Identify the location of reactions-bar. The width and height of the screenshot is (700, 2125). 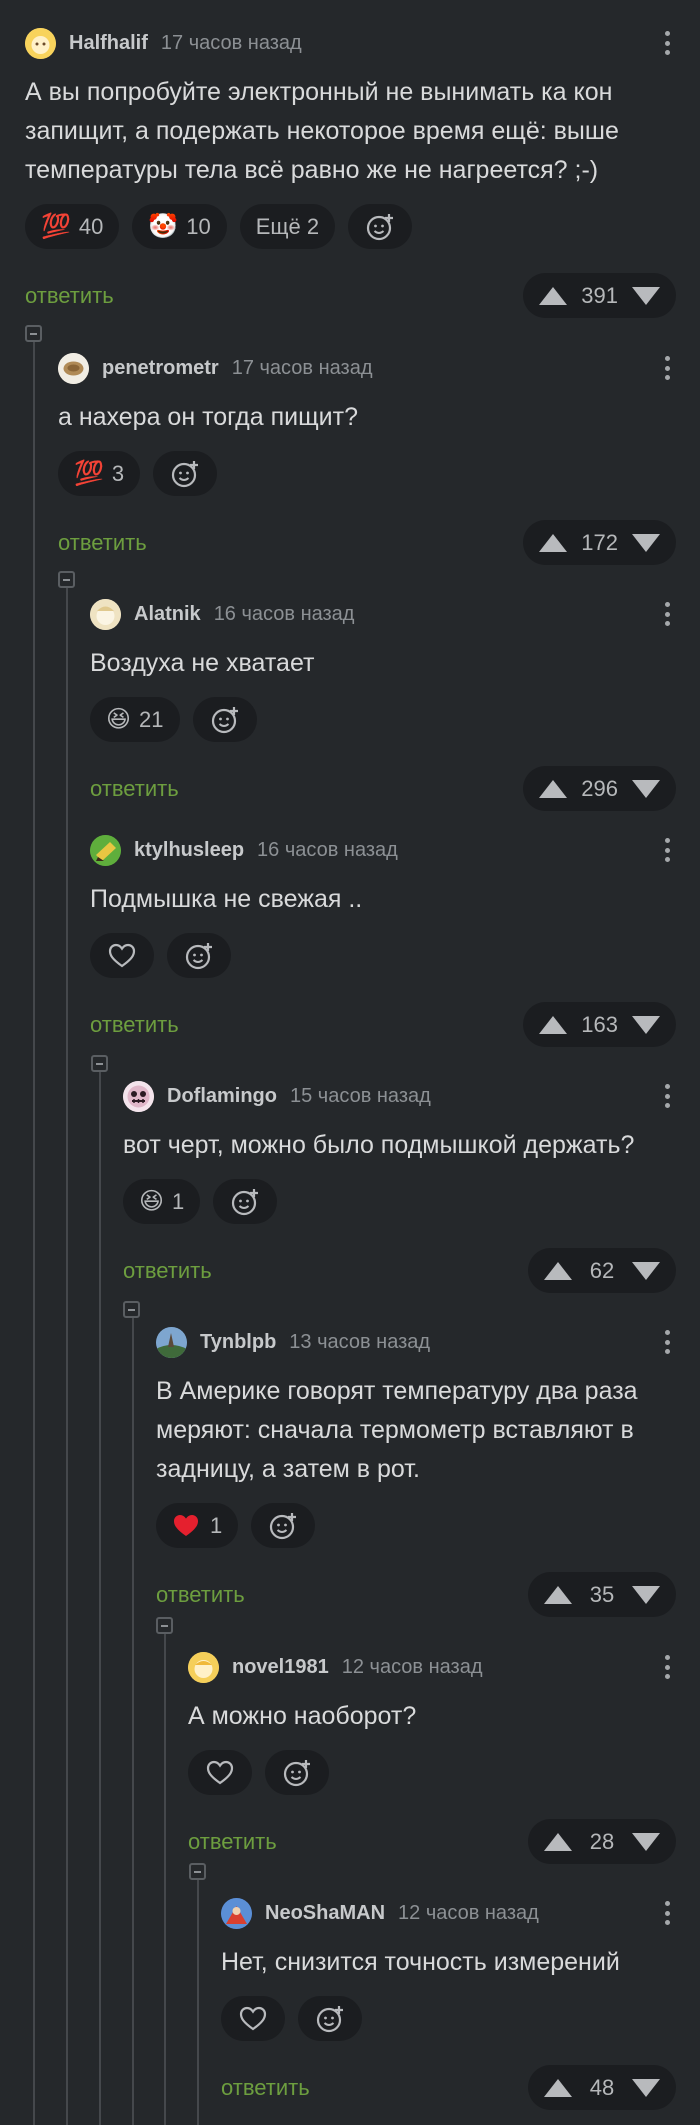
(432, 1772).